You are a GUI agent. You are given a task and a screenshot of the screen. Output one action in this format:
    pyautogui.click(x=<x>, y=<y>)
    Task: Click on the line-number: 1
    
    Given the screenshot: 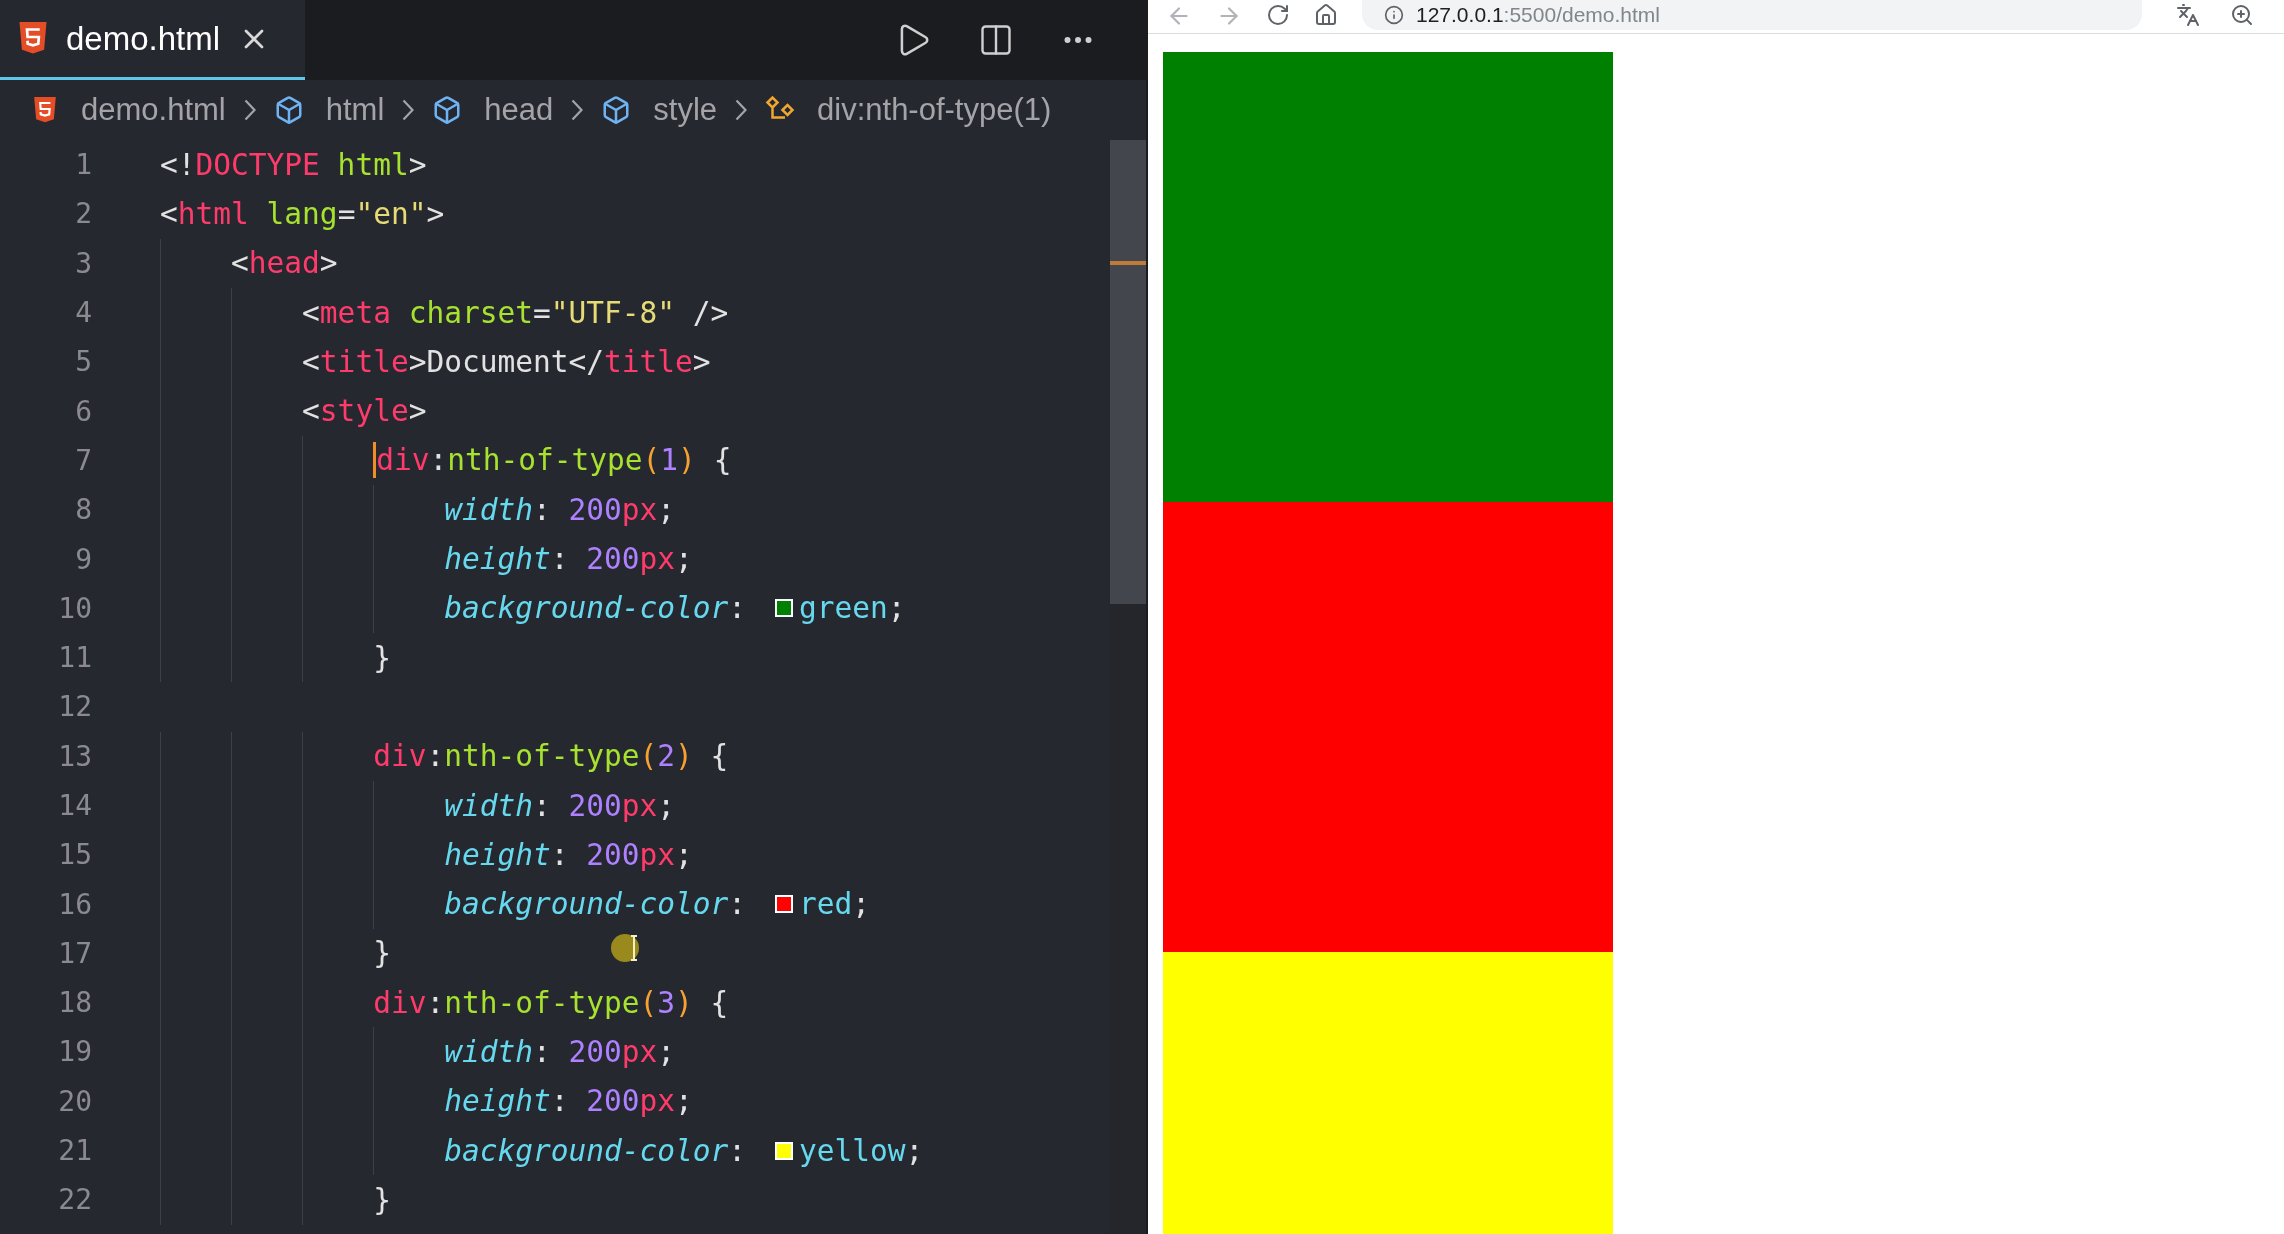 What is the action you would take?
    pyautogui.click(x=83, y=165)
    